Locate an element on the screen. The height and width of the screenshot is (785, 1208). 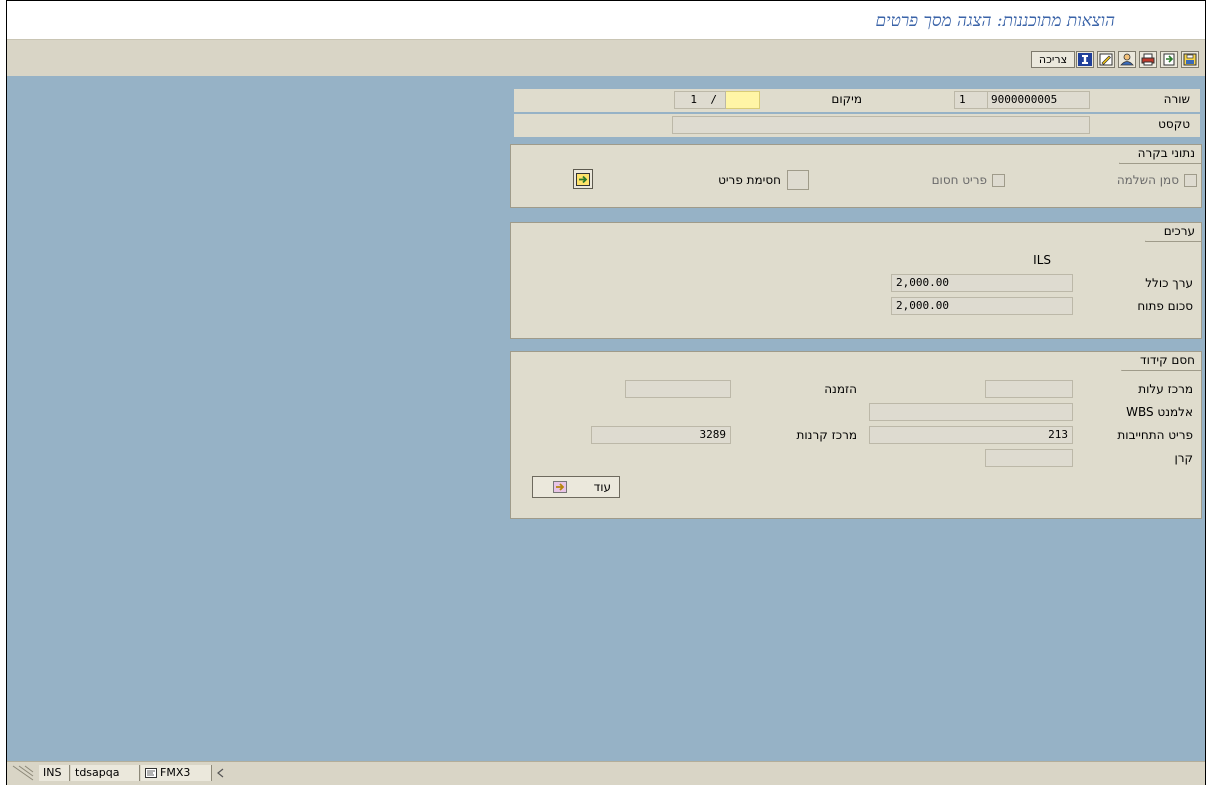
order-field is located at coordinates (678, 389).